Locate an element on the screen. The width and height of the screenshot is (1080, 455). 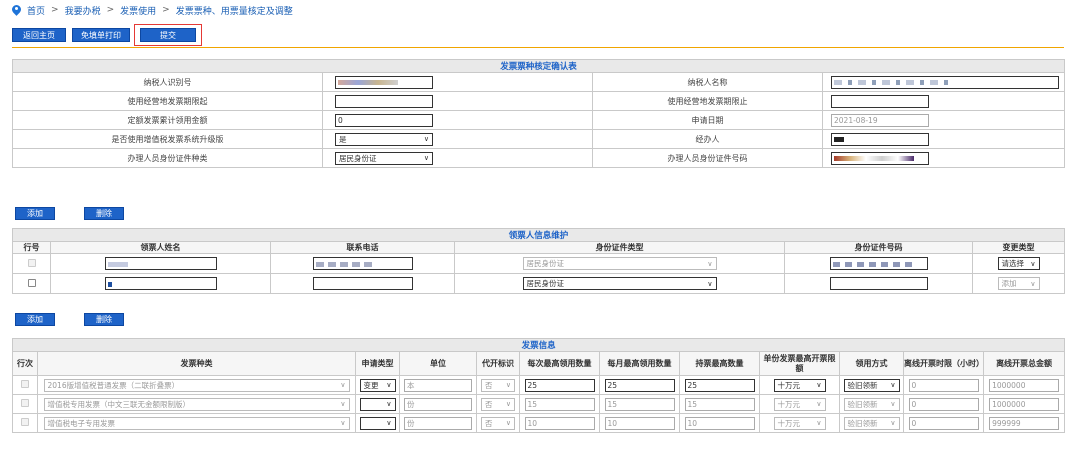
invoice-type-value: 2016版增值税普通发票（二联折叠票） is located at coordinates (113, 385).